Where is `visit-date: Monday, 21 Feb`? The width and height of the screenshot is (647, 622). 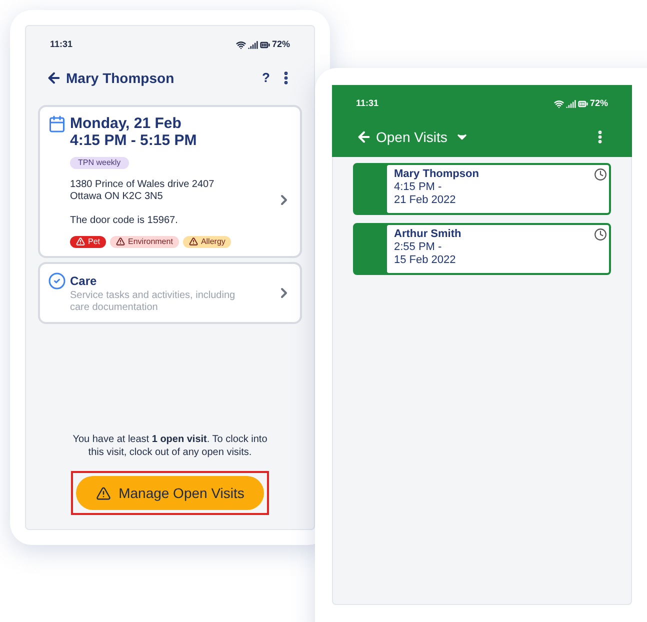
visit-date: Monday, 21 Feb is located at coordinates (126, 123).